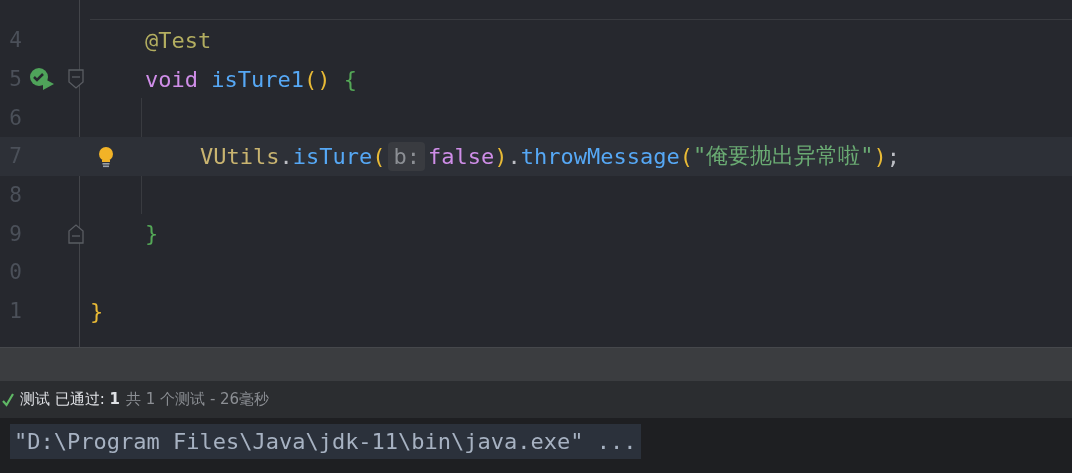 This screenshot has height=473, width=1072. I want to click on code-token: (), so click(317, 79).